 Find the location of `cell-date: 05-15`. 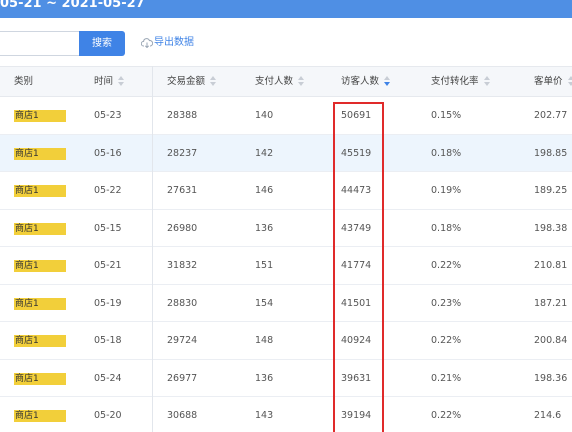

cell-date: 05-15 is located at coordinates (108, 228).